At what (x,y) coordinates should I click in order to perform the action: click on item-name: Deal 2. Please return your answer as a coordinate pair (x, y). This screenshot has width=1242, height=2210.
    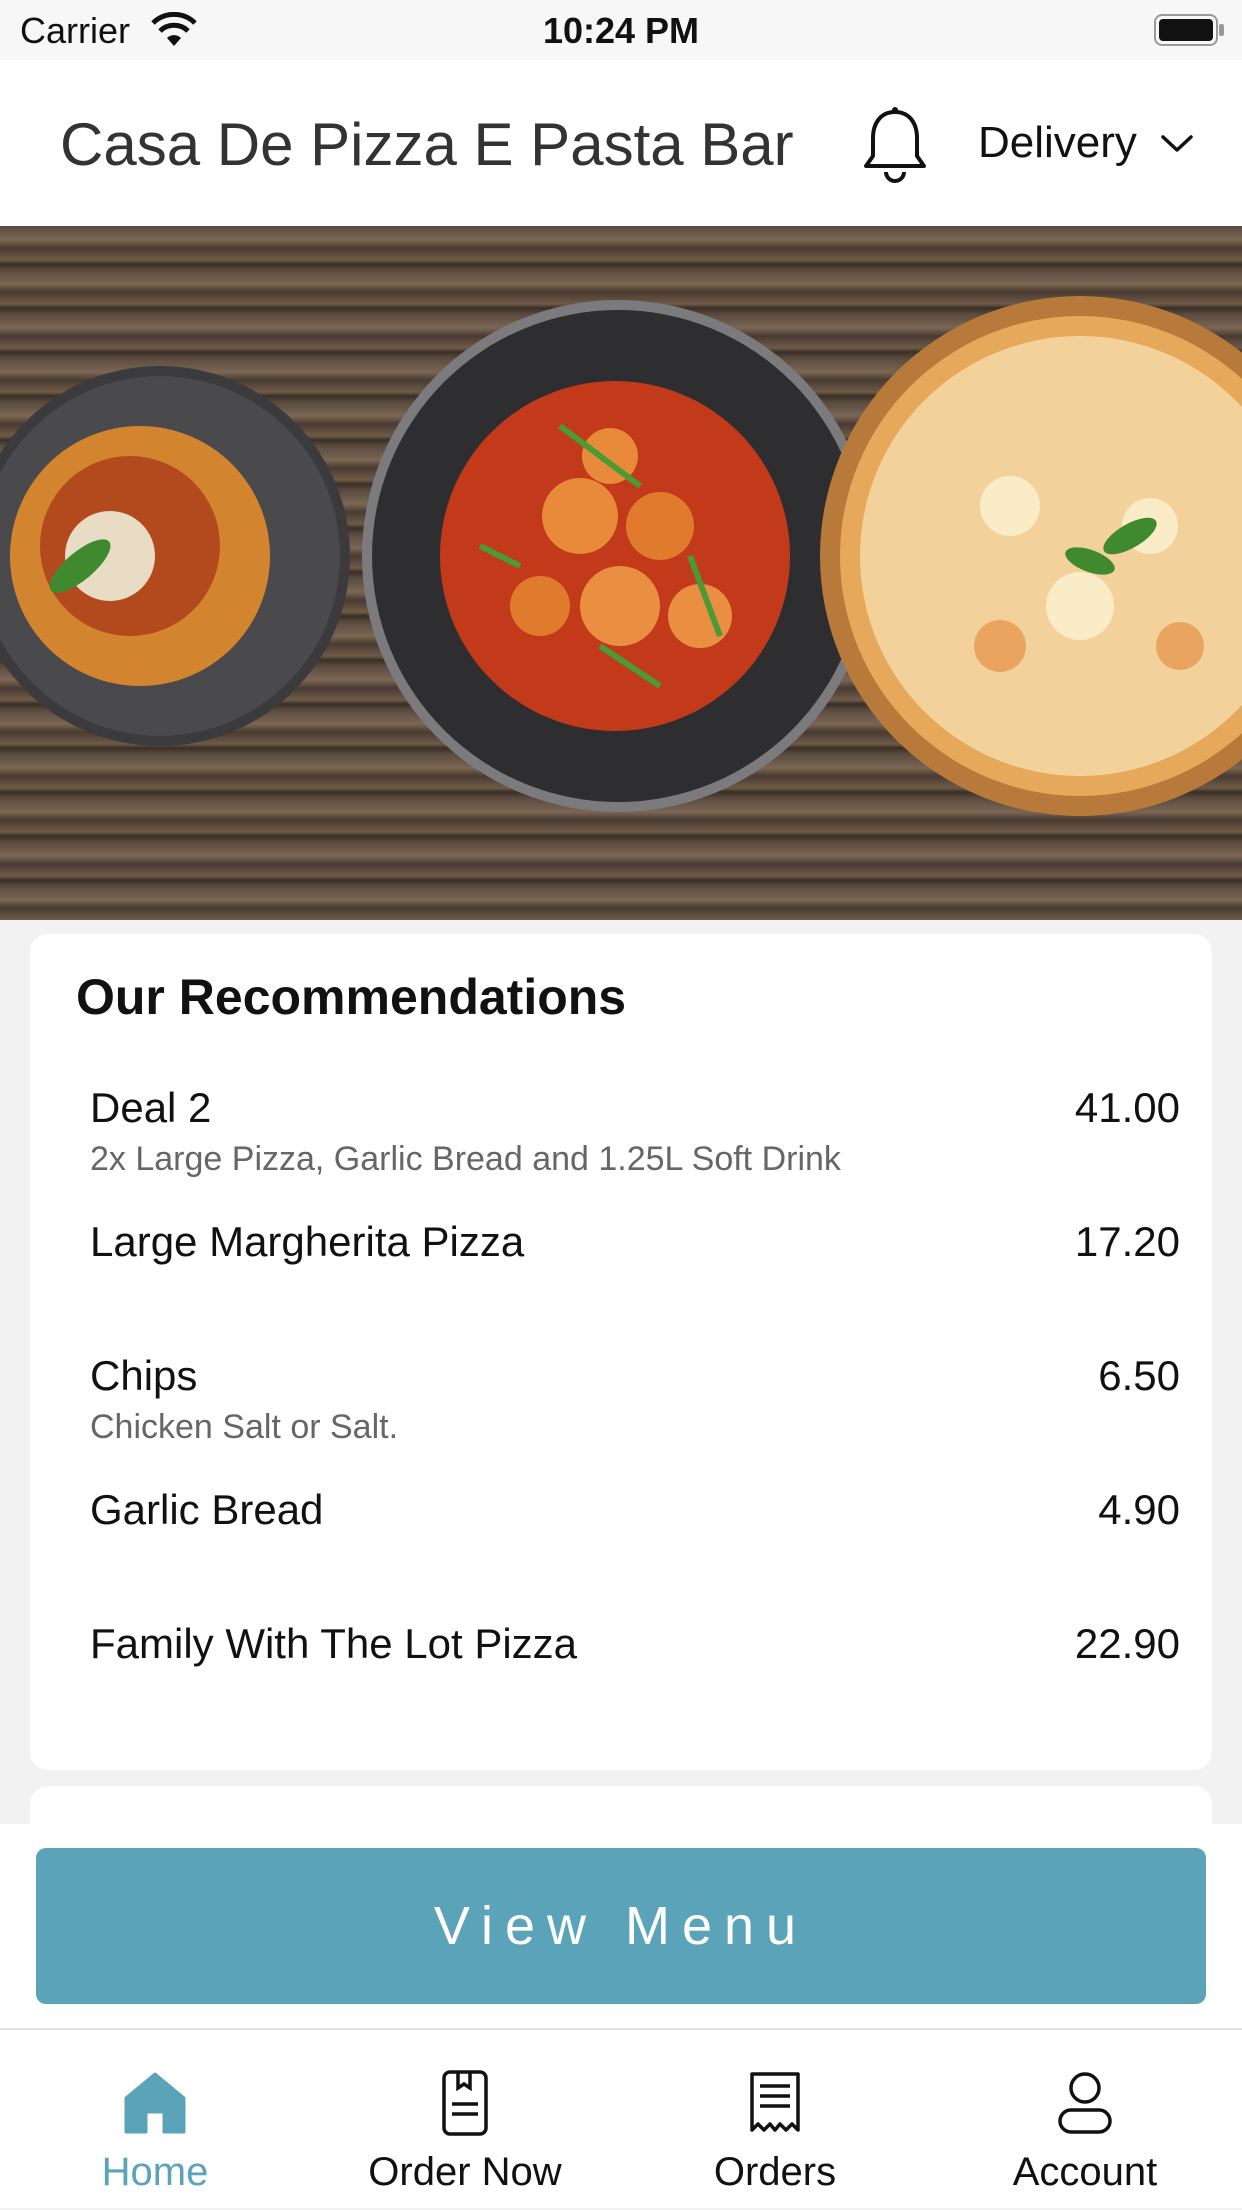
    Looking at the image, I should click on (151, 1107).